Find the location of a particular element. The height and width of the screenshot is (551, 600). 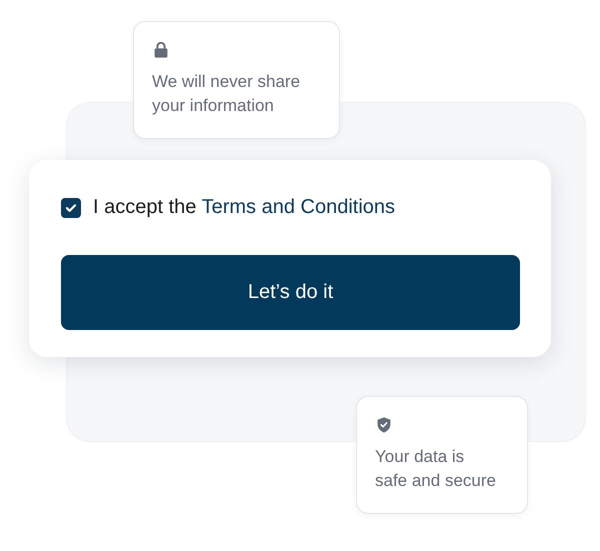

note-text: Your data is safe and secure is located at coordinates (436, 469).